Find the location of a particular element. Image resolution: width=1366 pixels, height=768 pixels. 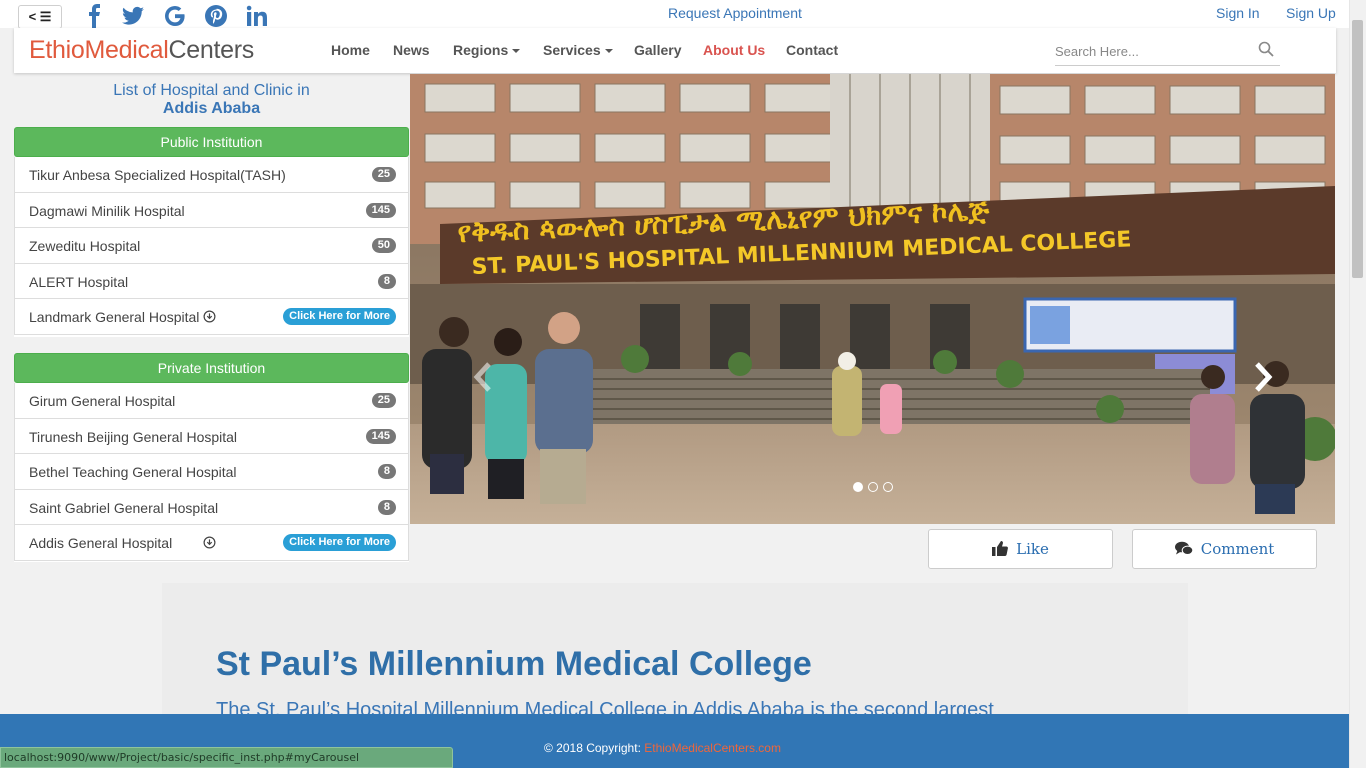

sidebar-toggle-button: < ☰ is located at coordinates (40, 17).